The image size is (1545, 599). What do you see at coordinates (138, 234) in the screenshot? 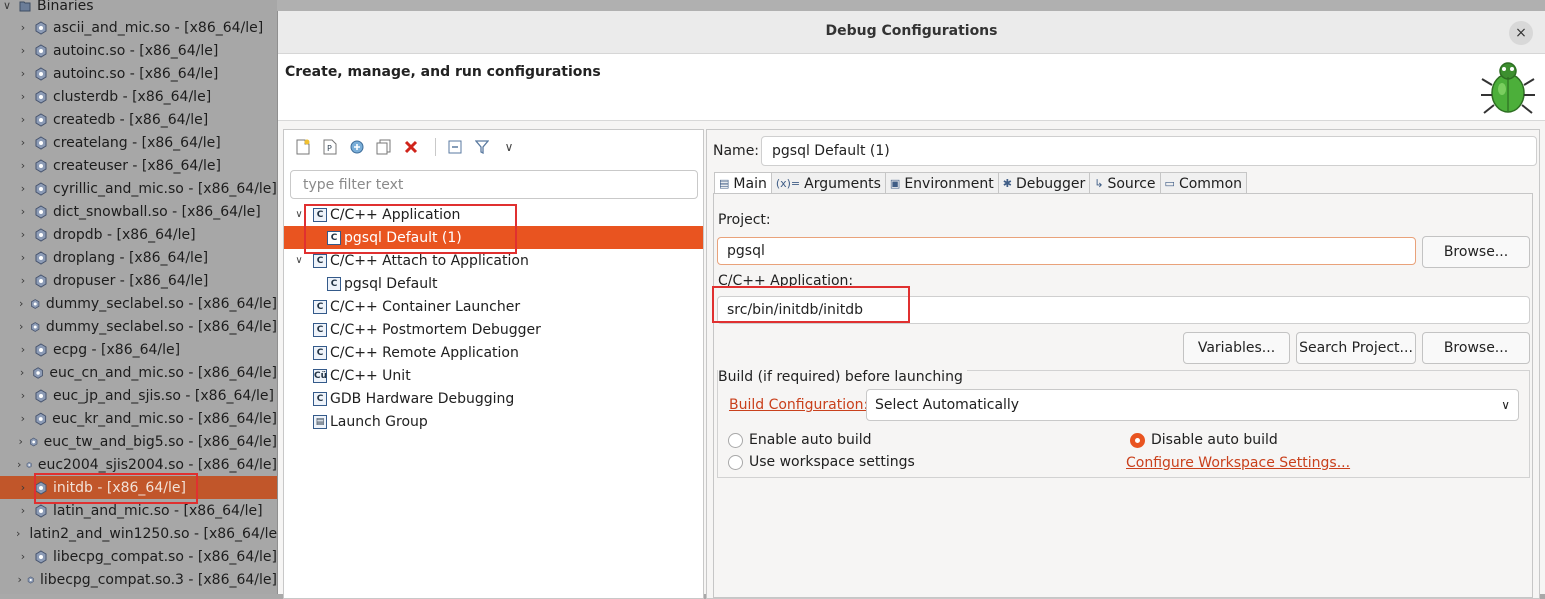
I see `tree-item: › dropdb - [x86_64/le]` at bounding box center [138, 234].